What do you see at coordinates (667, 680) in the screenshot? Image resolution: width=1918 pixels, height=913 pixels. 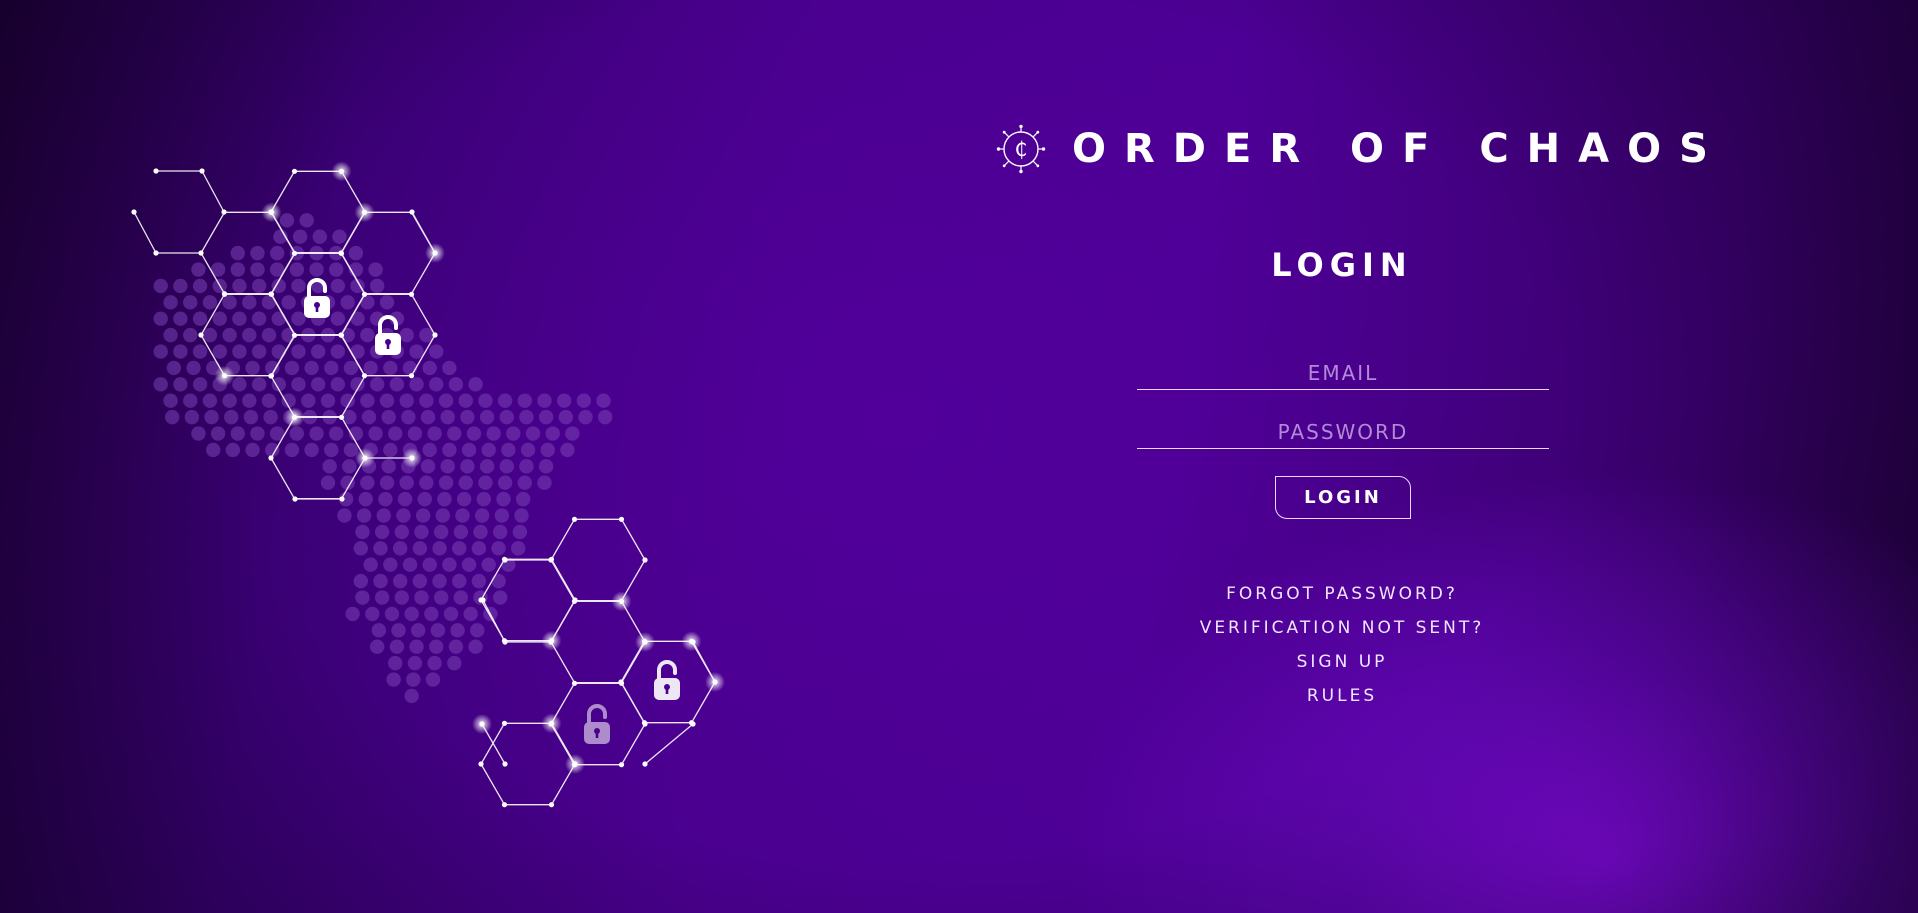 I see `unlocked-padlock-icon` at bounding box center [667, 680].